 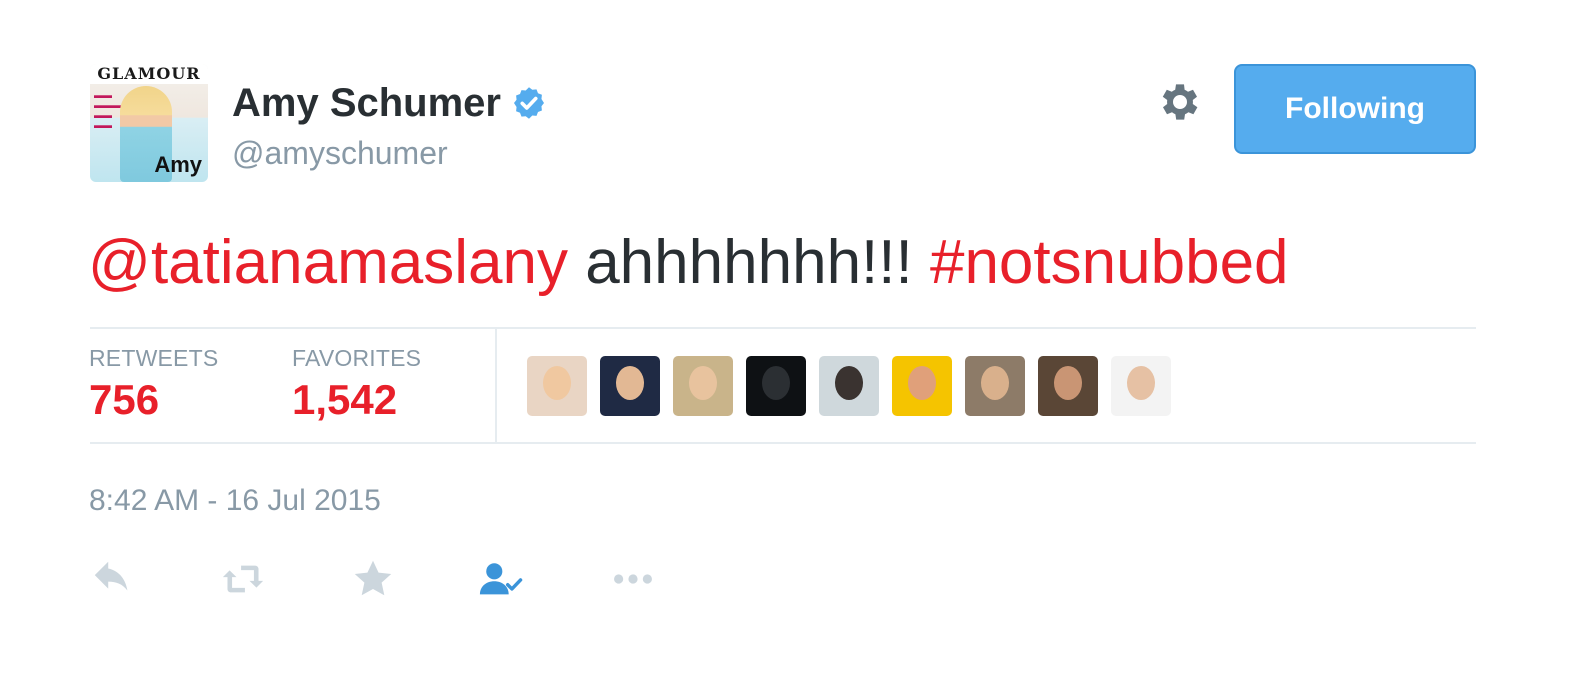 I want to click on tweet-body: ahhhhhhh!!!, so click(x=749, y=262).